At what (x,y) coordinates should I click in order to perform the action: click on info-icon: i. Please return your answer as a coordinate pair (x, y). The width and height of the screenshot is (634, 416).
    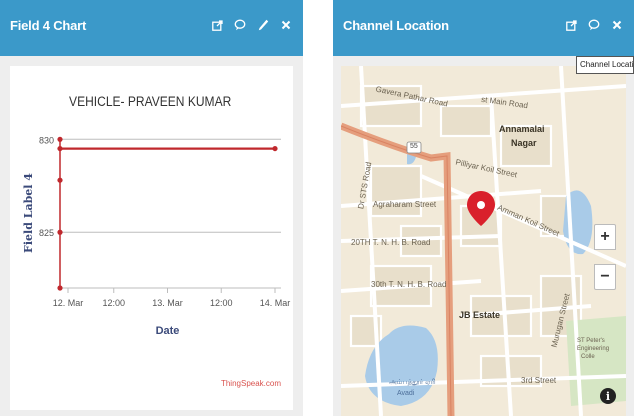
    Looking at the image, I should click on (608, 396).